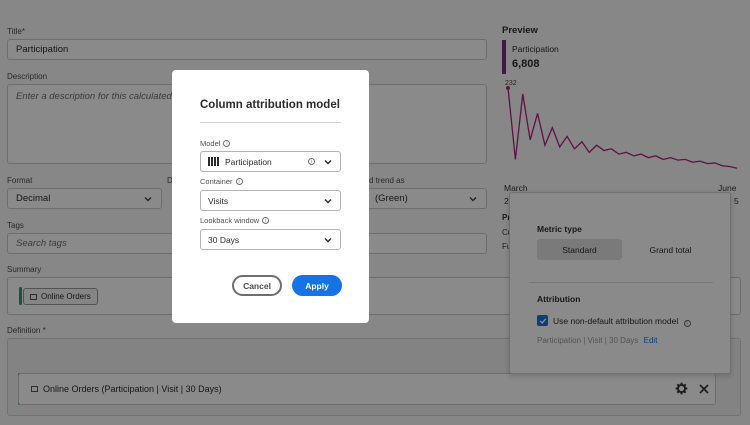 The height and width of the screenshot is (425, 750). Describe the element at coordinates (215, 143) in the screenshot. I see `model-label: Model i` at that location.